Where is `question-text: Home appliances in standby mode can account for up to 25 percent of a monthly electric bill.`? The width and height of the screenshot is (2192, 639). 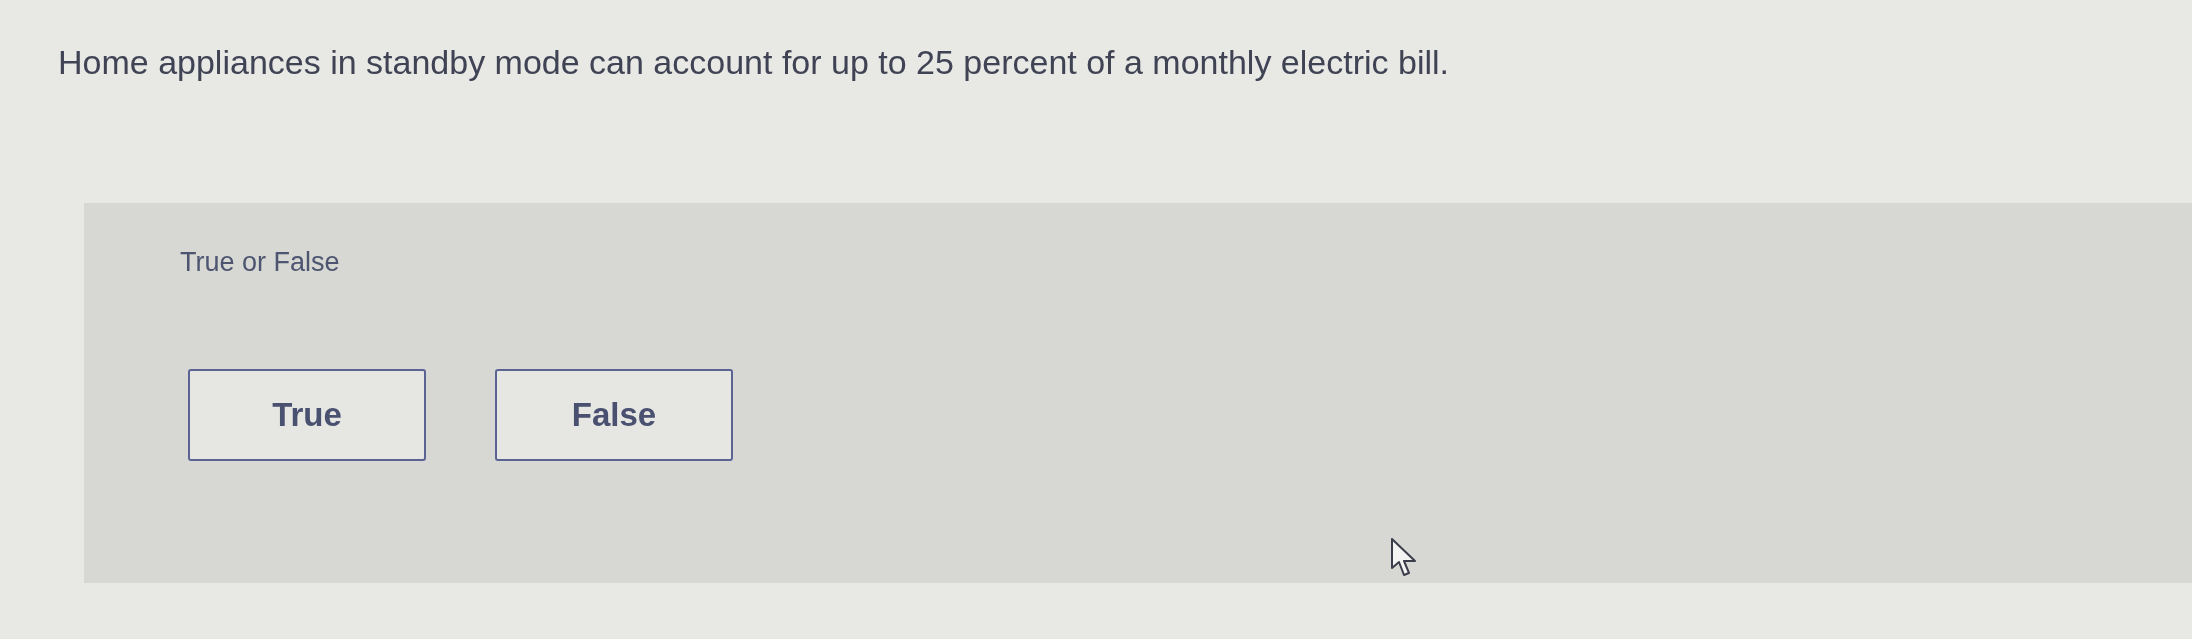 question-text: Home appliances in standby mode can account for up to 25 percent of a monthly electric bill. is located at coordinates (753, 62).